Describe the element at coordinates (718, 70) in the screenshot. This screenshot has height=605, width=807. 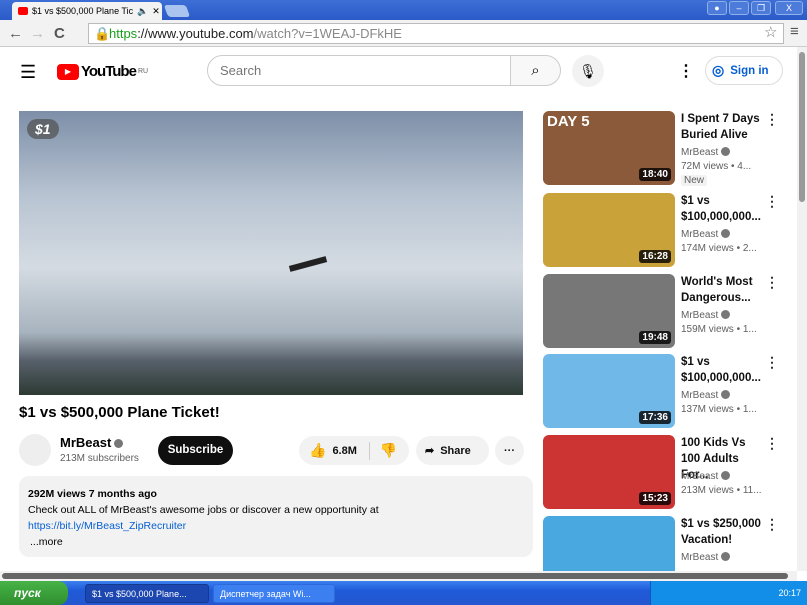
I see `account-icon: ◎` at that location.